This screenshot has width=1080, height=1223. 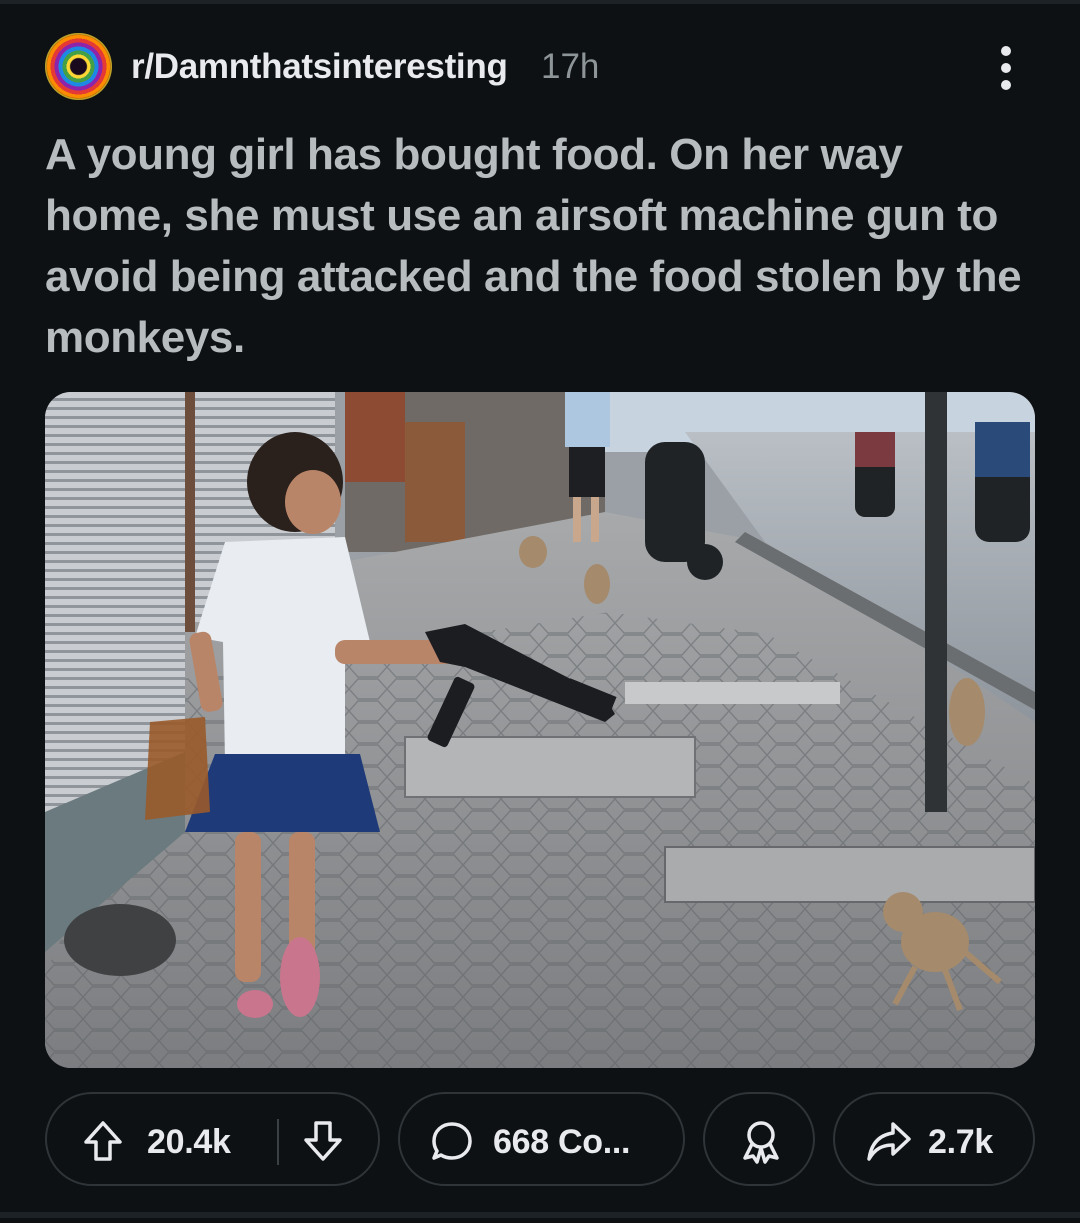 What do you see at coordinates (319, 67) in the screenshot?
I see `subreddit-name: r/Damnthatsinteresting` at bounding box center [319, 67].